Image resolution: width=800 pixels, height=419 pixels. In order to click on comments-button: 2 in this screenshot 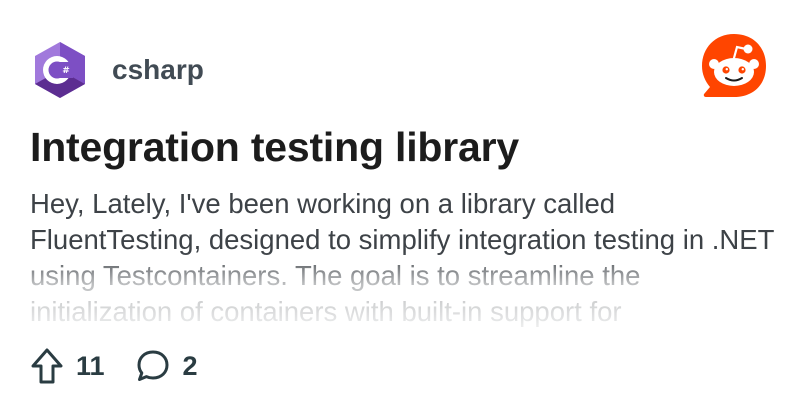, I will do `click(166, 366)`.